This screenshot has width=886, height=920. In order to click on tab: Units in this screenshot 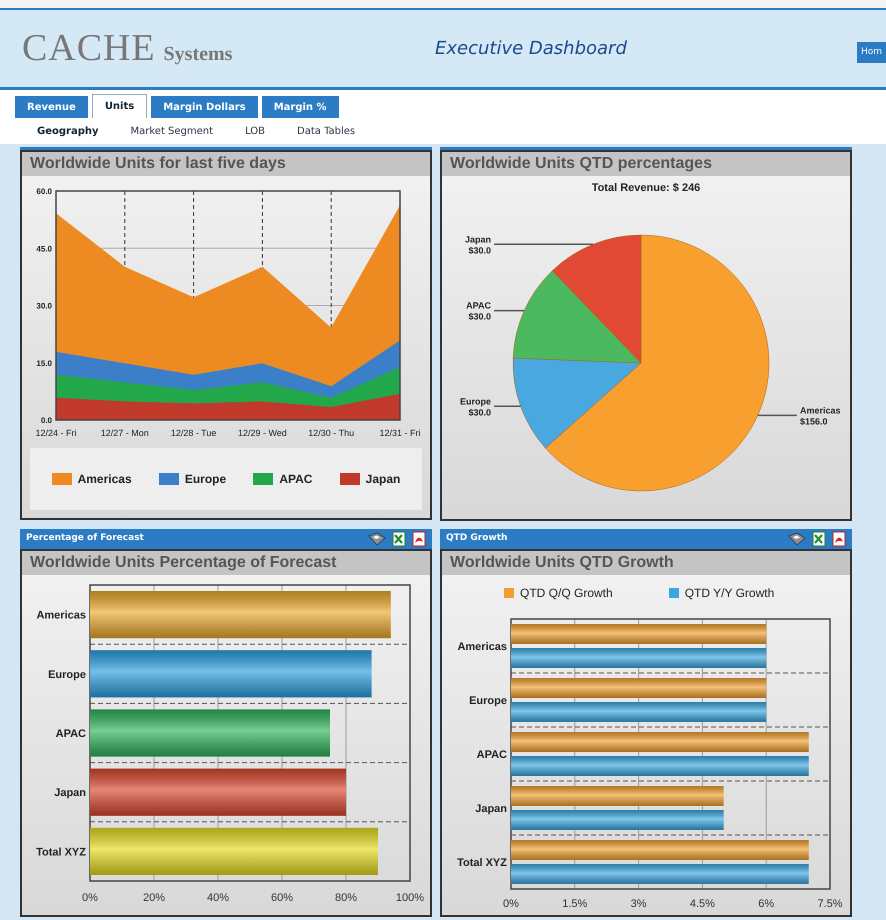, I will do `click(120, 106)`.